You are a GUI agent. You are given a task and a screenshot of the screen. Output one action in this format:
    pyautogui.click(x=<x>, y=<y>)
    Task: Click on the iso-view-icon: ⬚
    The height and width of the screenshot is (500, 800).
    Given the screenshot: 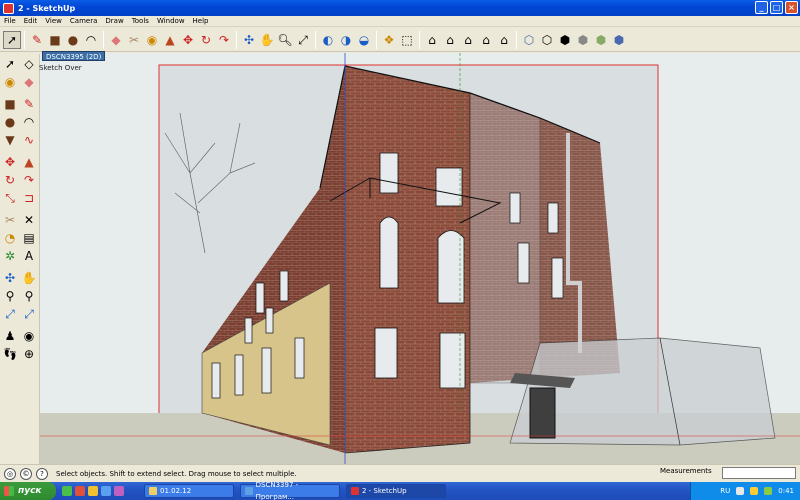 What is the action you would take?
    pyautogui.click(x=407, y=40)
    